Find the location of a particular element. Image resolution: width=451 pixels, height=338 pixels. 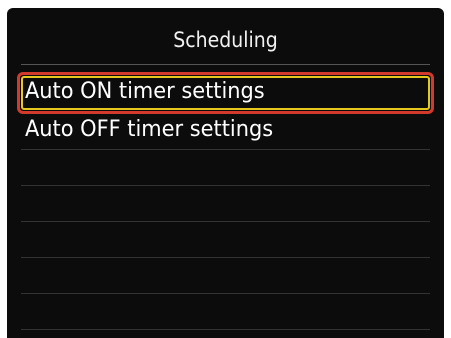

menu-item-label: Auto OFF timer settings is located at coordinates (149, 129).